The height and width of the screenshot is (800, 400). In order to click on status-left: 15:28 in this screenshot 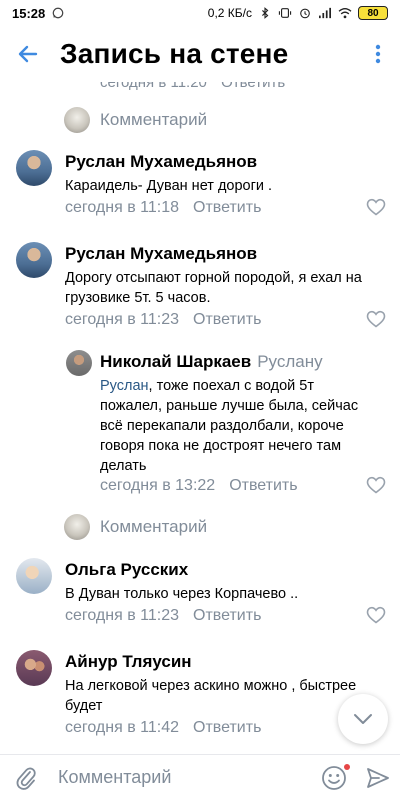, I will do `click(38, 13)`.